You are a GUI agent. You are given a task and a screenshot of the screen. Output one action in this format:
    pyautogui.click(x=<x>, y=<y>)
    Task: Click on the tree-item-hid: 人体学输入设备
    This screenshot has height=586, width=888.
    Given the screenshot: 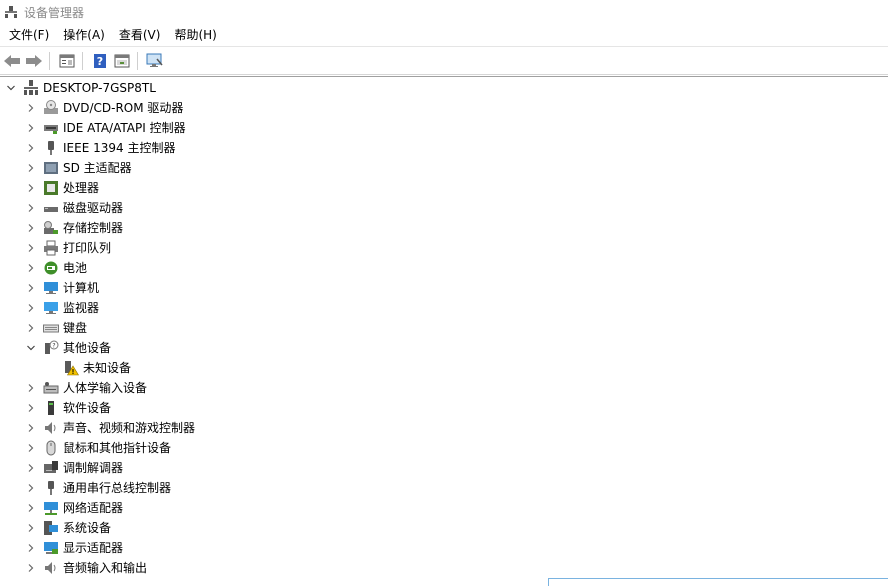 What is the action you would take?
    pyautogui.click(x=85, y=388)
    